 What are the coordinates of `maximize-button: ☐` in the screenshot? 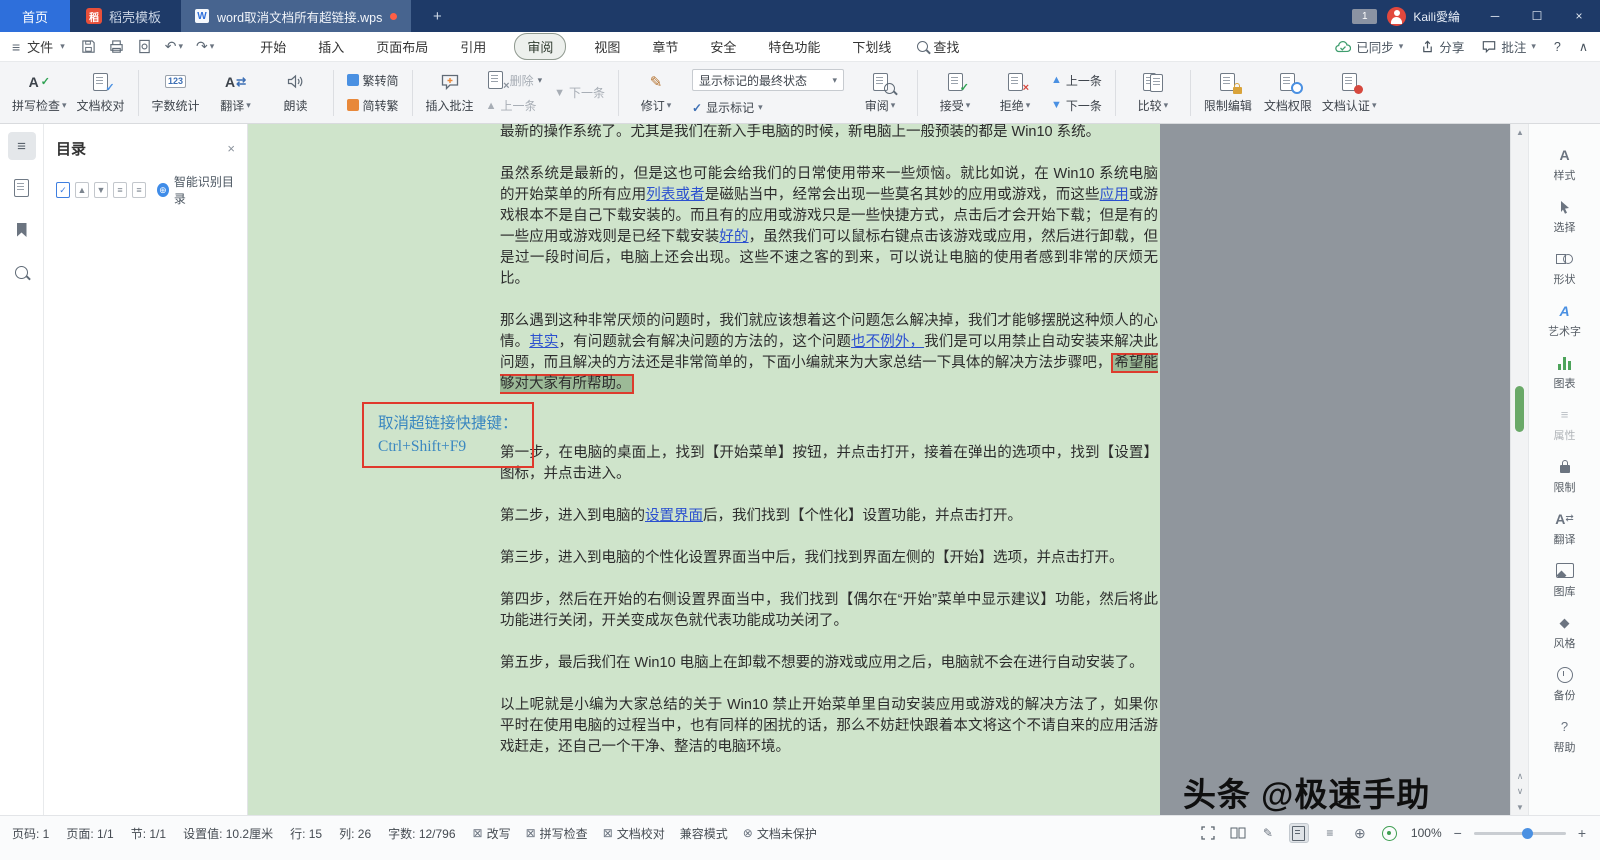 It's located at (1537, 16).